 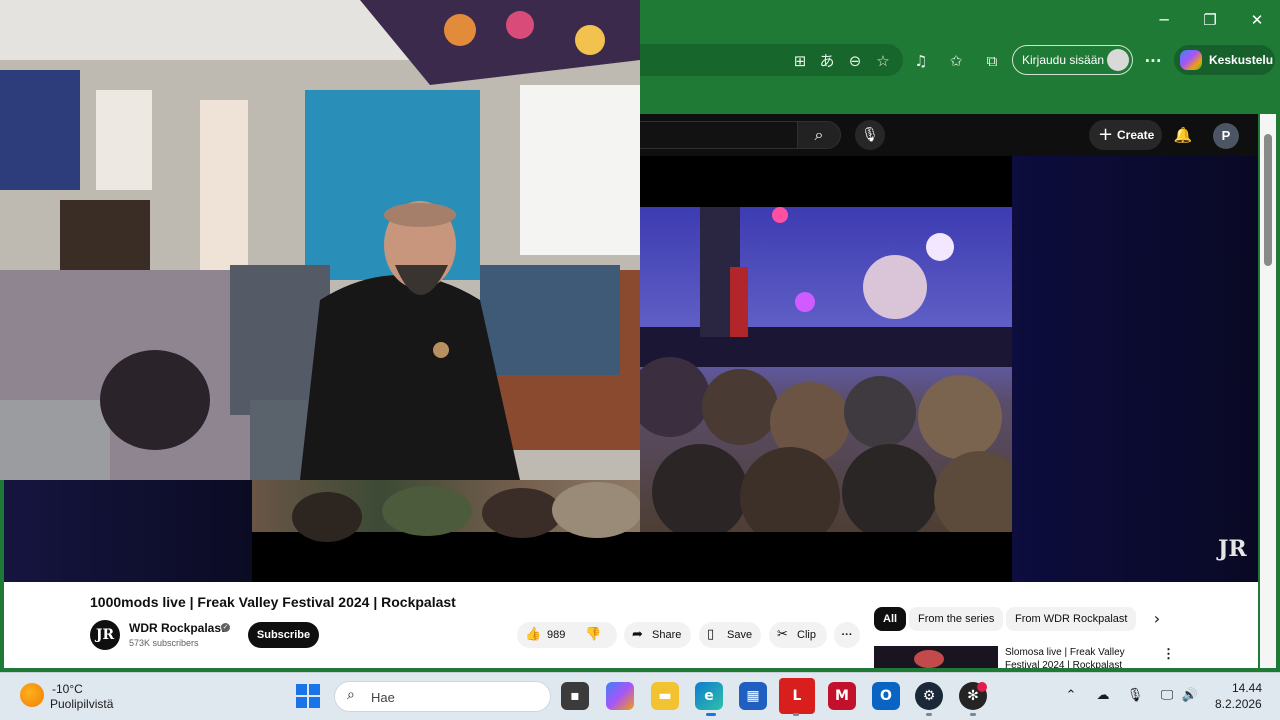 I want to click on taskbar, so click(x=640, y=696).